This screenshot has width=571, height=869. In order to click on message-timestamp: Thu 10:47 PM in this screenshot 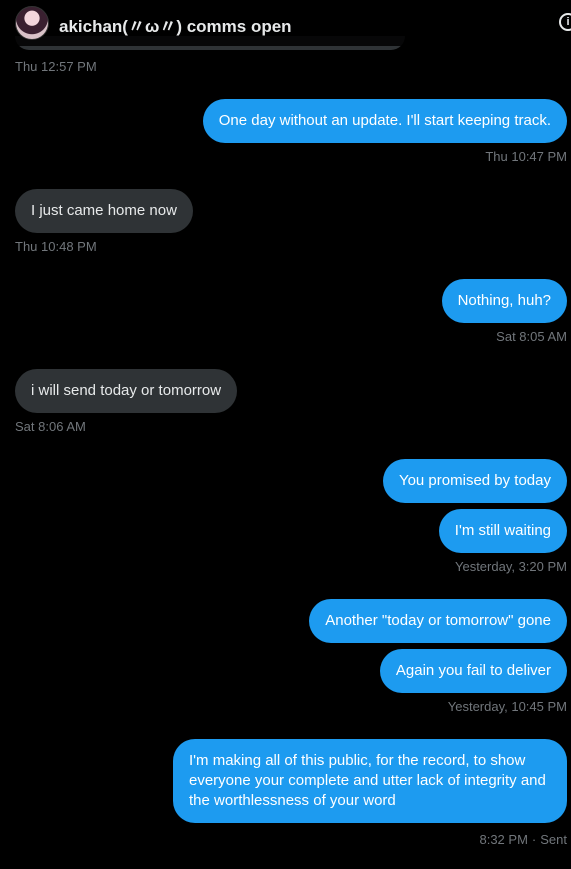, I will do `click(526, 156)`.